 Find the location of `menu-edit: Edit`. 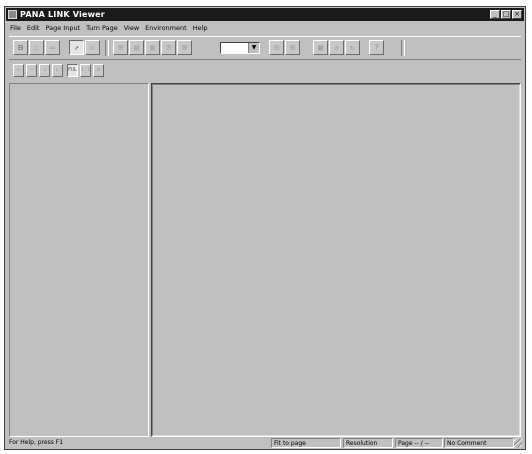

menu-edit: Edit is located at coordinates (33, 28).